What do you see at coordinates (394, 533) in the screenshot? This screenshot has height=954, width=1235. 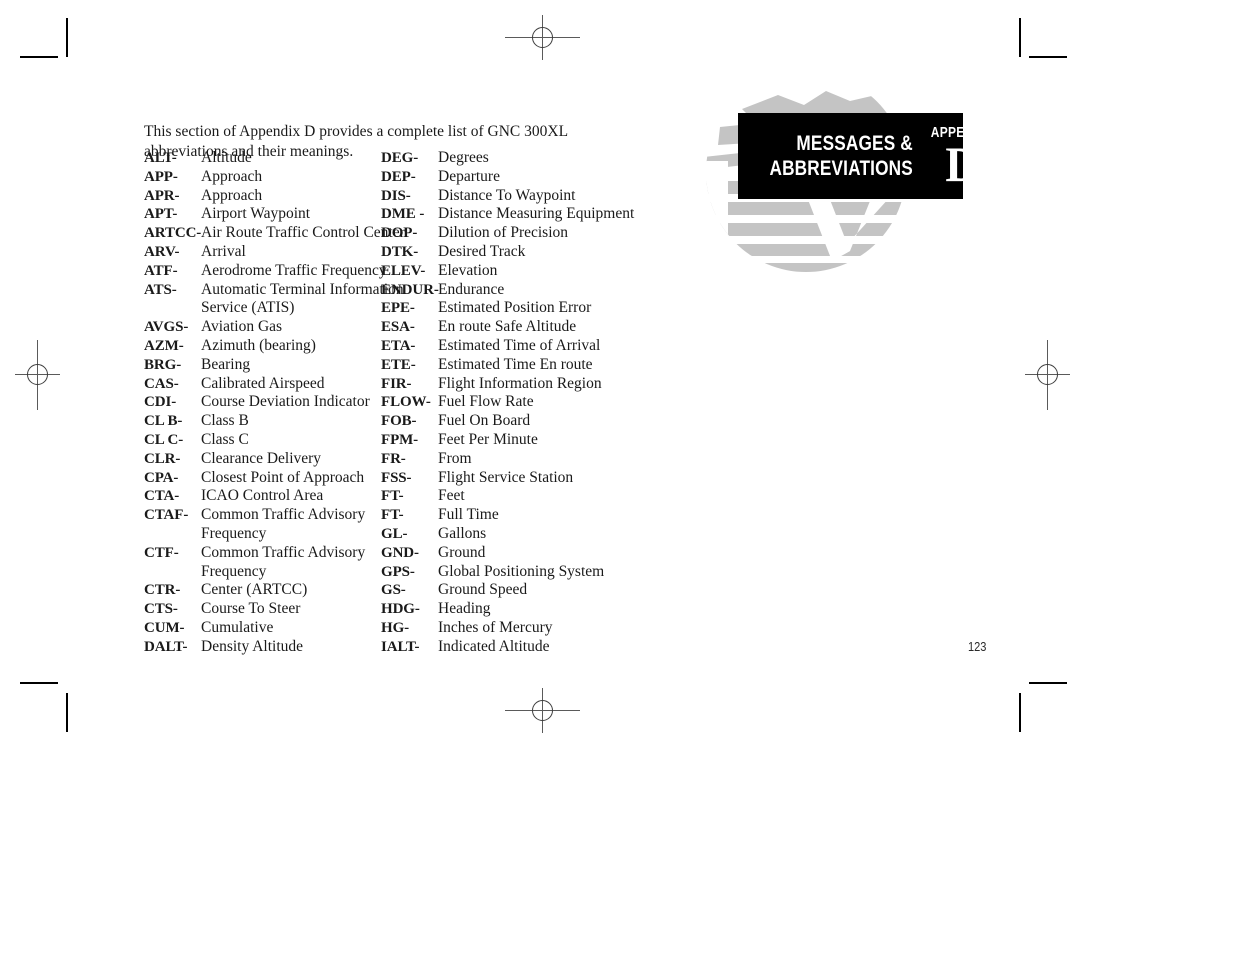 I see `abbreviation-term: GL-` at bounding box center [394, 533].